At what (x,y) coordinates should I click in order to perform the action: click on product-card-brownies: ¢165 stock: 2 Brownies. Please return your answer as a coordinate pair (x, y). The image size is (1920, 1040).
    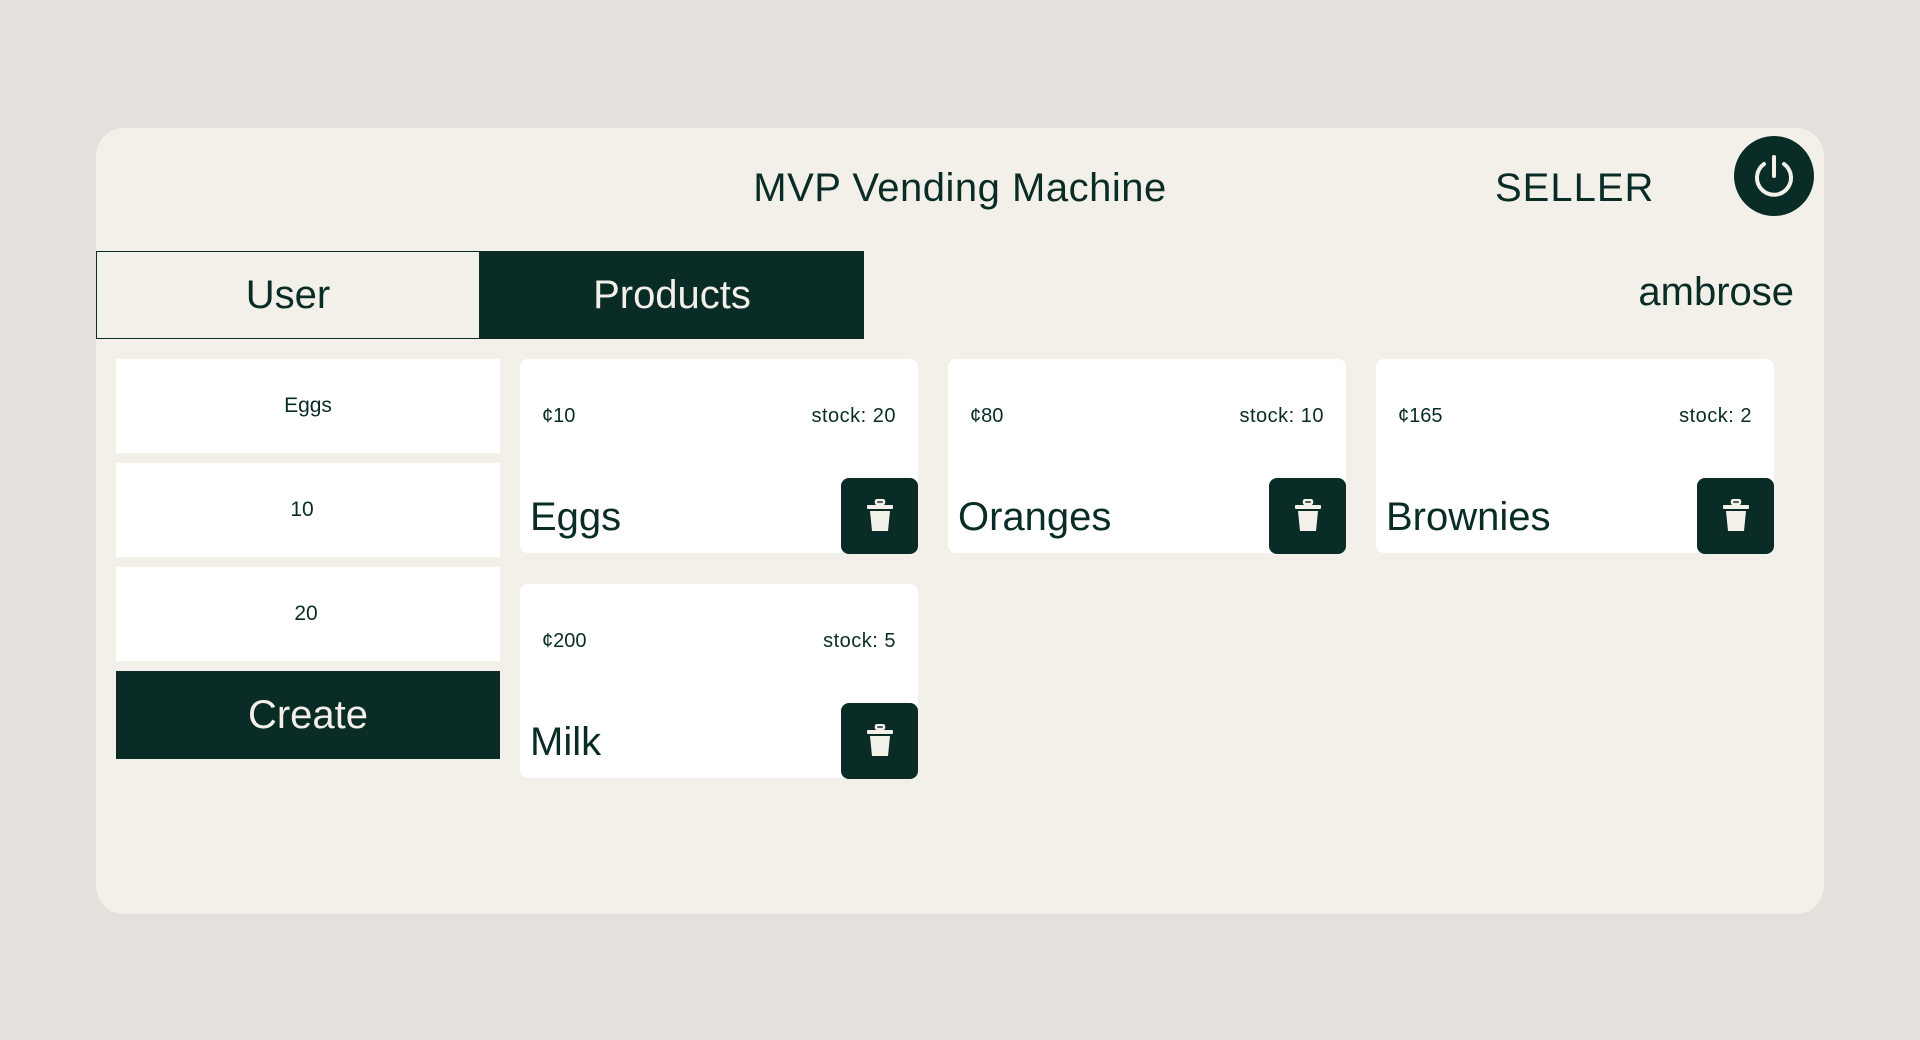
    Looking at the image, I should click on (1575, 456).